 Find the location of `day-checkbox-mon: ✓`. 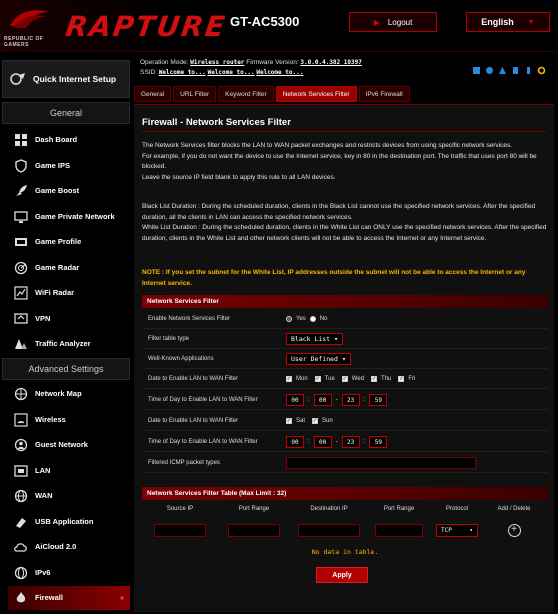

day-checkbox-mon: ✓ is located at coordinates (289, 379).